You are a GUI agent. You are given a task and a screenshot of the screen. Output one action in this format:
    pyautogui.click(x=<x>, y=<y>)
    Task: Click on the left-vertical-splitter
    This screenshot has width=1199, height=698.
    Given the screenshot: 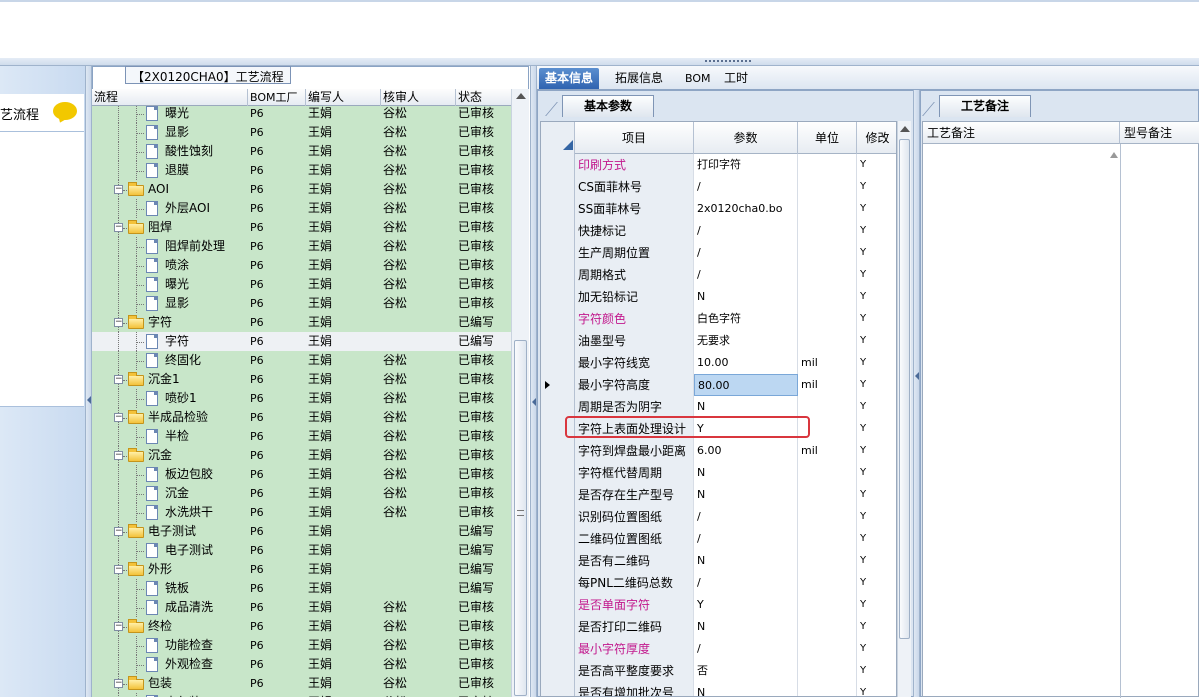 What is the action you would take?
    pyautogui.click(x=88, y=381)
    